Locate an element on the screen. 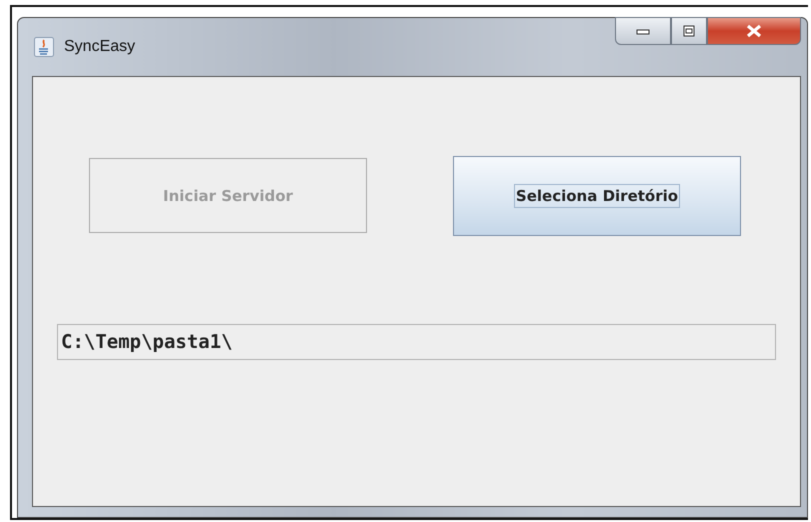  minimize-icon is located at coordinates (643, 31).